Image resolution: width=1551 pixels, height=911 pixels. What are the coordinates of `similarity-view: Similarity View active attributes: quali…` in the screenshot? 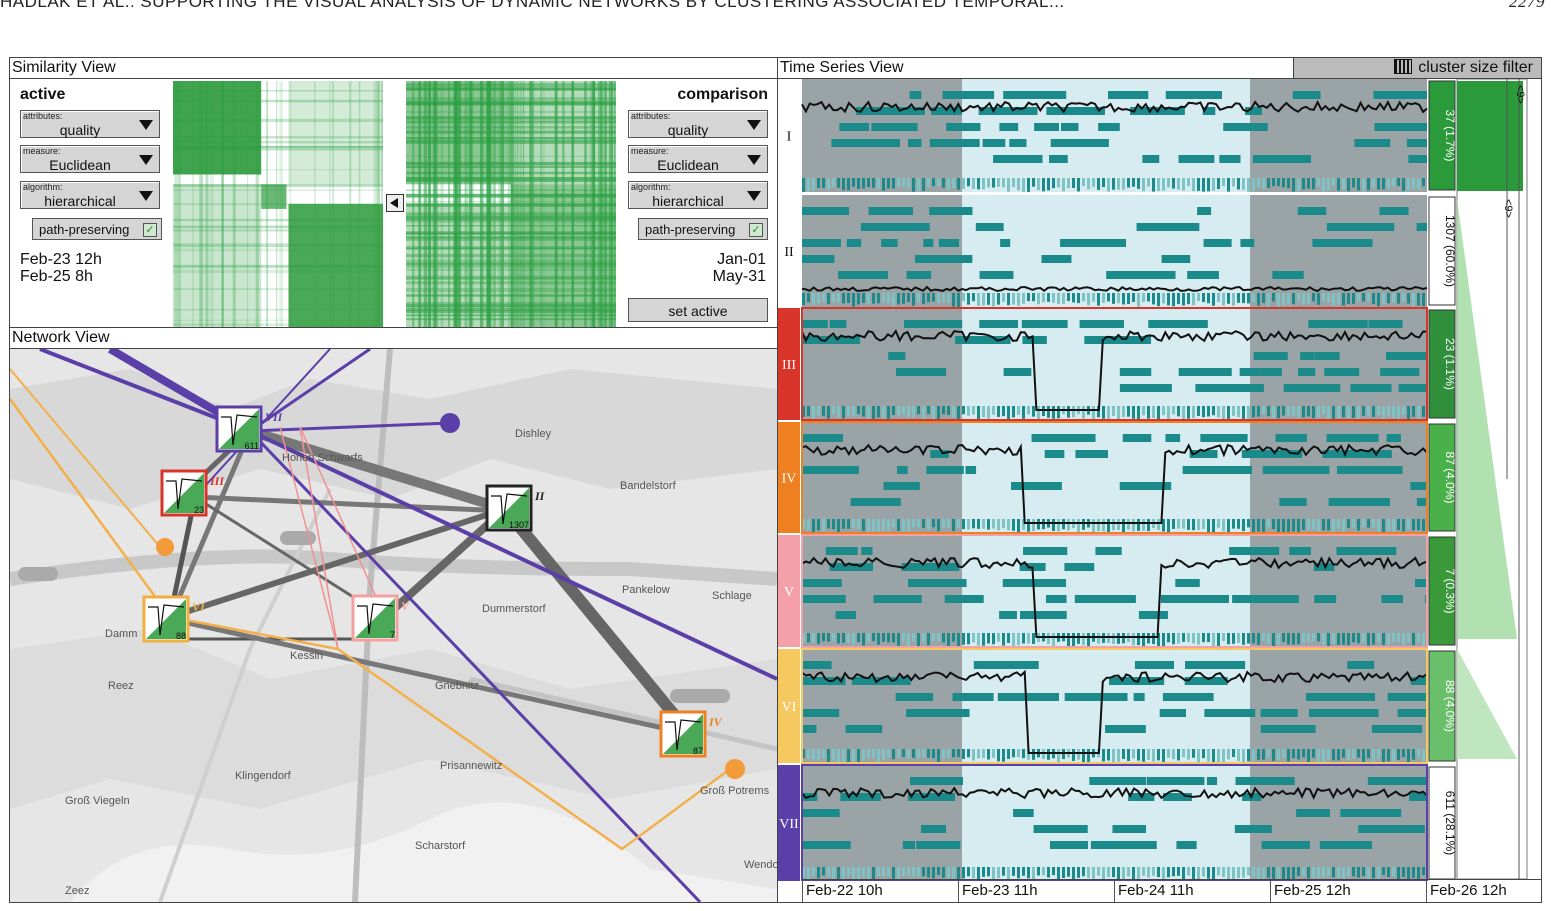 It's located at (393, 192).